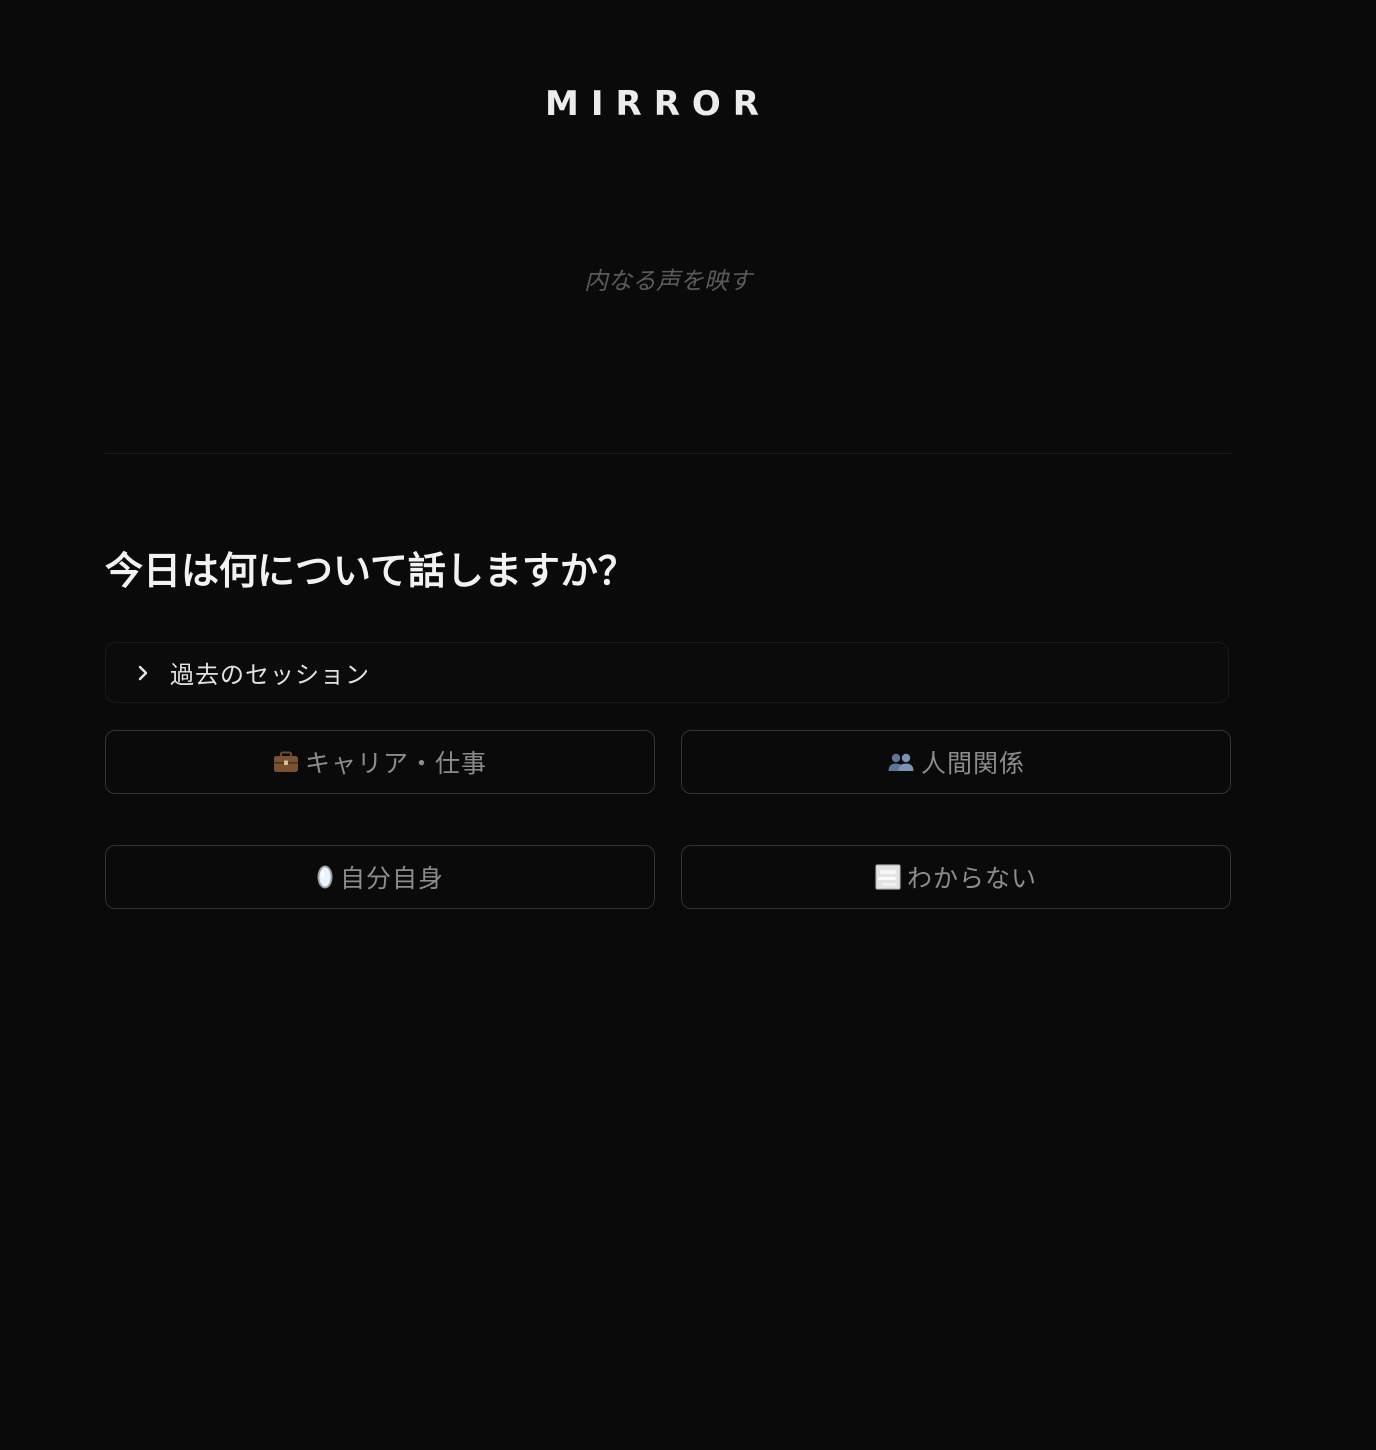 The width and height of the screenshot is (1376, 1450). I want to click on topic-unknown-button: わからない, so click(956, 877).